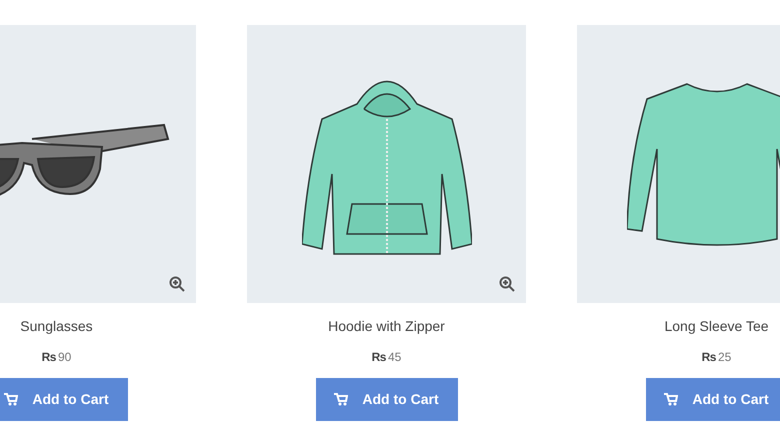 This screenshot has width=780, height=440. What do you see at coordinates (56, 326) in the screenshot?
I see `product-name: Sunglasses` at bounding box center [56, 326].